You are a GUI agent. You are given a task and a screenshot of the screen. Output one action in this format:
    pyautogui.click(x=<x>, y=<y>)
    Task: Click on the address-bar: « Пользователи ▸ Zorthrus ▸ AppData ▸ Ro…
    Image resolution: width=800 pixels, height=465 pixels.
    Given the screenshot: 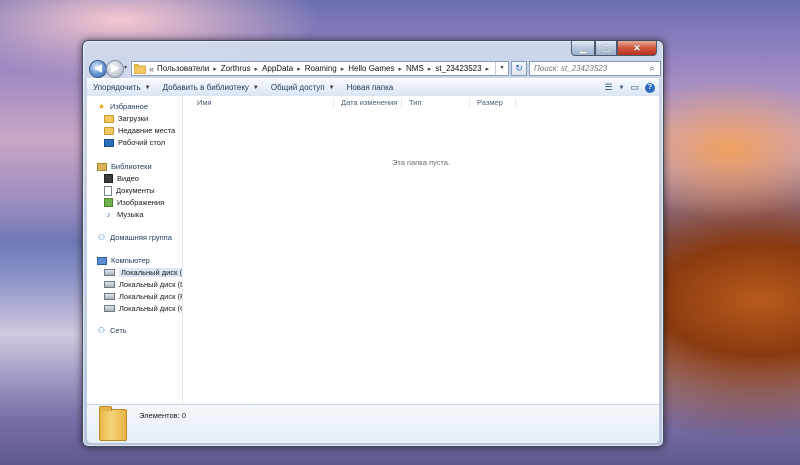 What is the action you would take?
    pyautogui.click(x=320, y=68)
    